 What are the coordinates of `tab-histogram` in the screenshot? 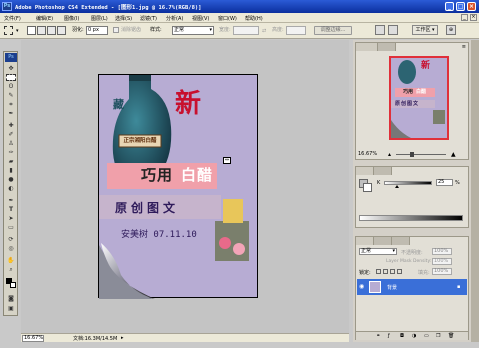 It's located at (387, 47).